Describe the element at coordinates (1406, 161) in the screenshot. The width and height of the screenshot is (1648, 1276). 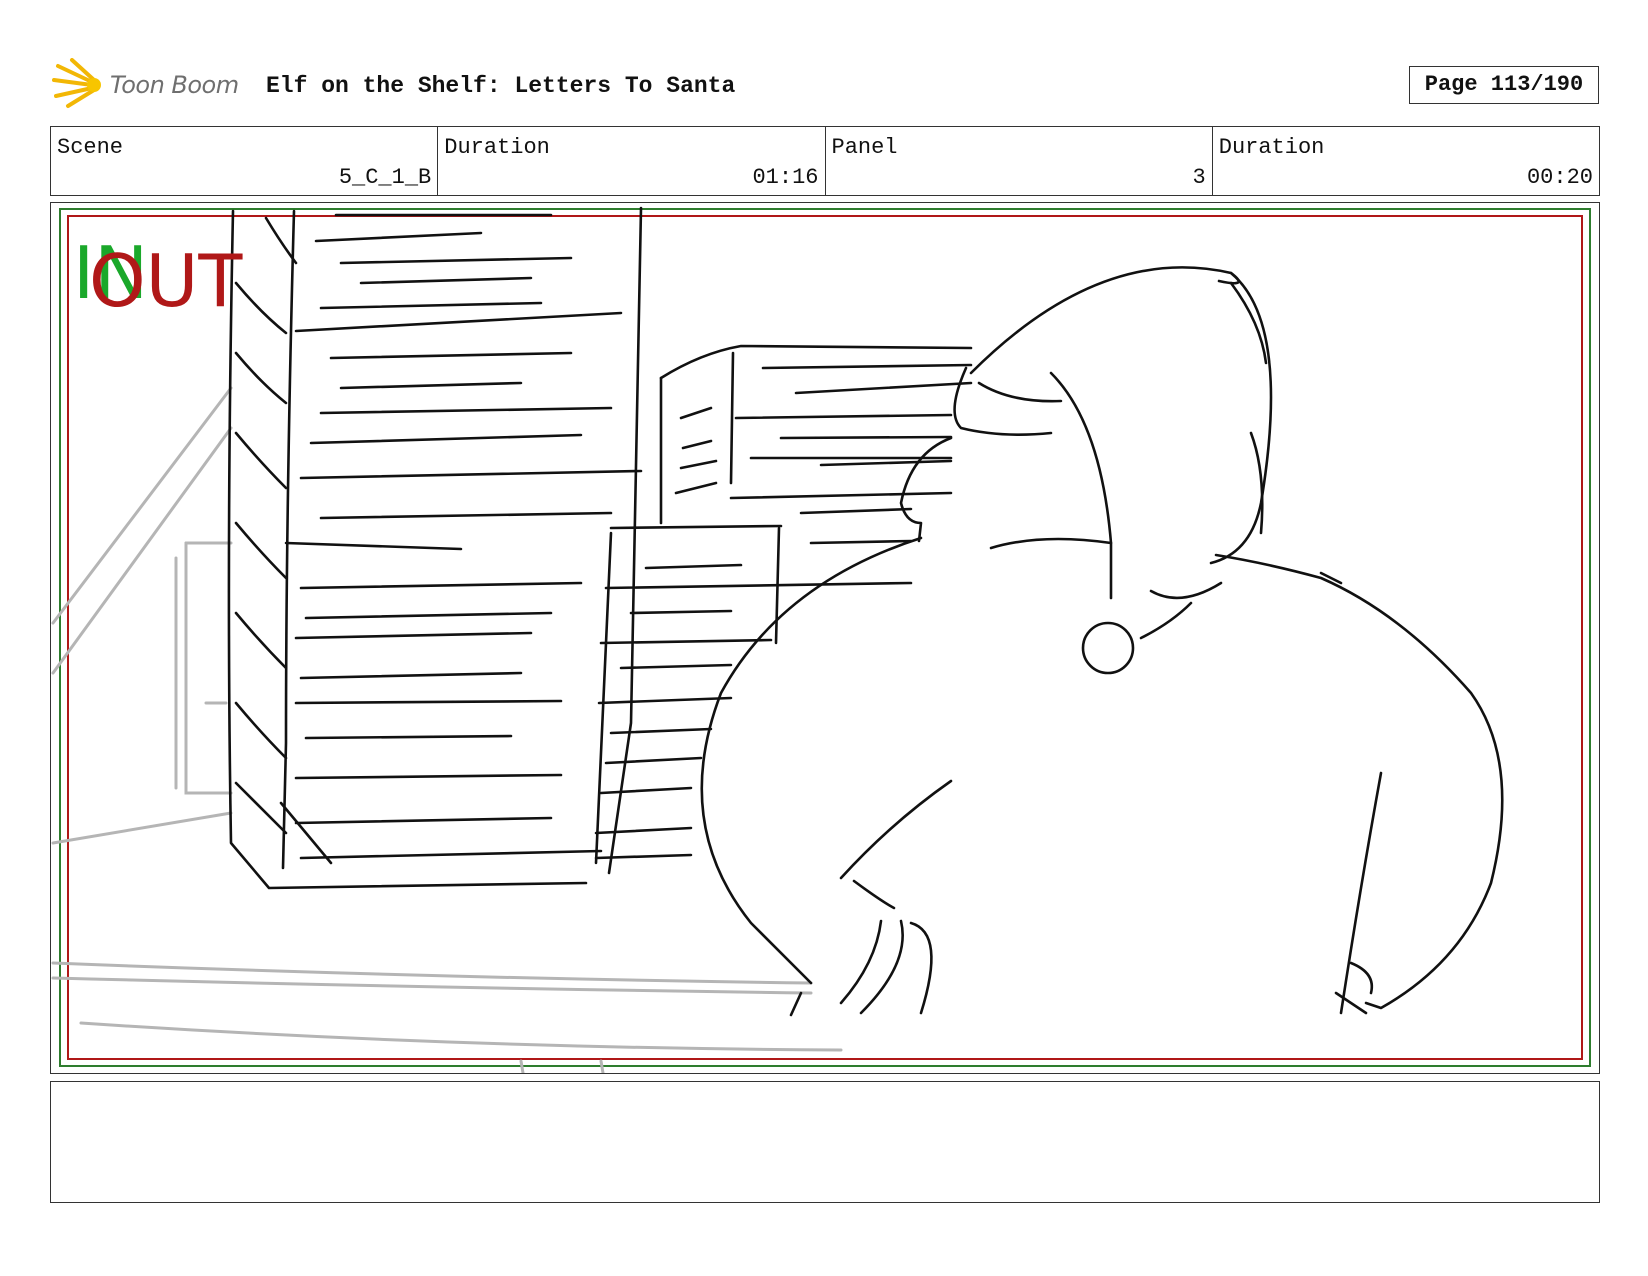
I see `panel-duration-cell: Duration 00:20` at that location.